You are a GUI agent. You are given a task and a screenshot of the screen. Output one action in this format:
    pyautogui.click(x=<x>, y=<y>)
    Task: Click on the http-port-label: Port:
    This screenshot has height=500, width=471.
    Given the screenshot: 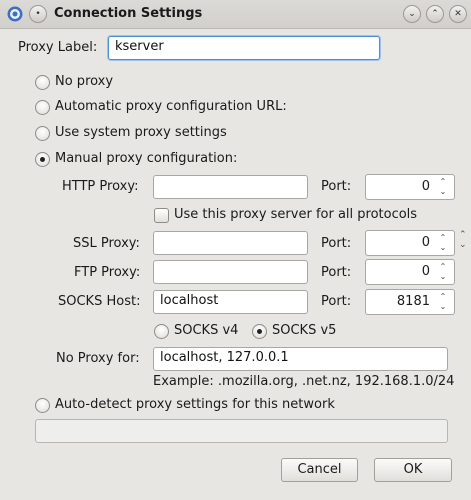 What is the action you would take?
    pyautogui.click(x=336, y=186)
    